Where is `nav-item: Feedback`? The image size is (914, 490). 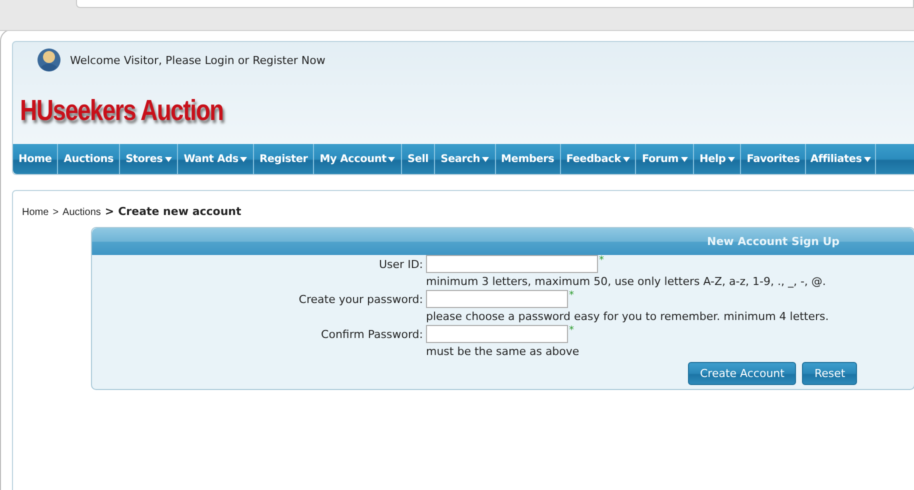 nav-item: Feedback is located at coordinates (598, 159).